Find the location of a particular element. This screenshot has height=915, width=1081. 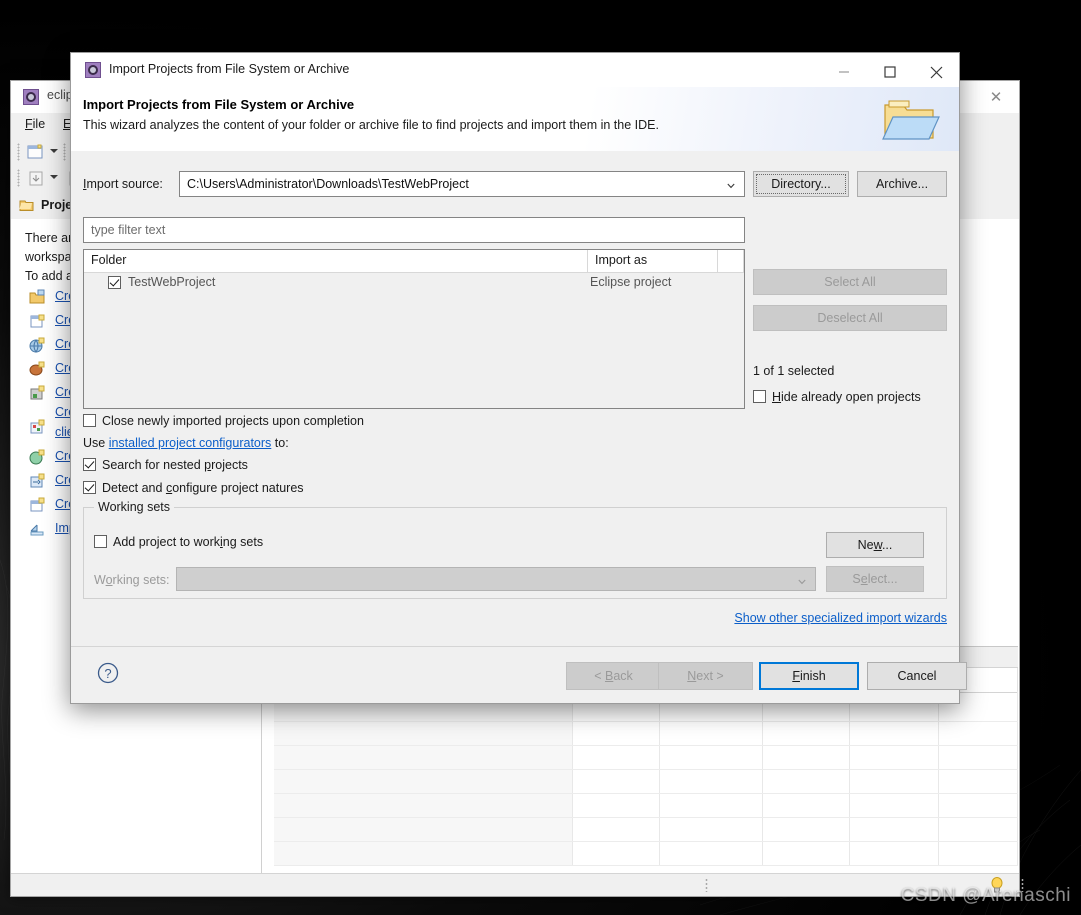

working-sets-combo-label: Working sets: is located at coordinates (132, 580).